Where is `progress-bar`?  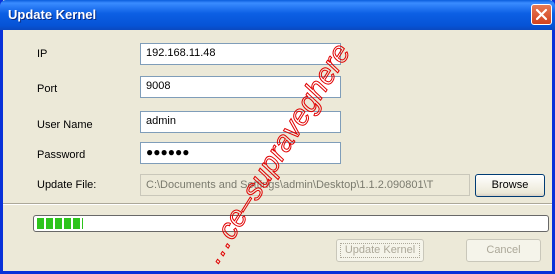 progress-bar is located at coordinates (291, 223).